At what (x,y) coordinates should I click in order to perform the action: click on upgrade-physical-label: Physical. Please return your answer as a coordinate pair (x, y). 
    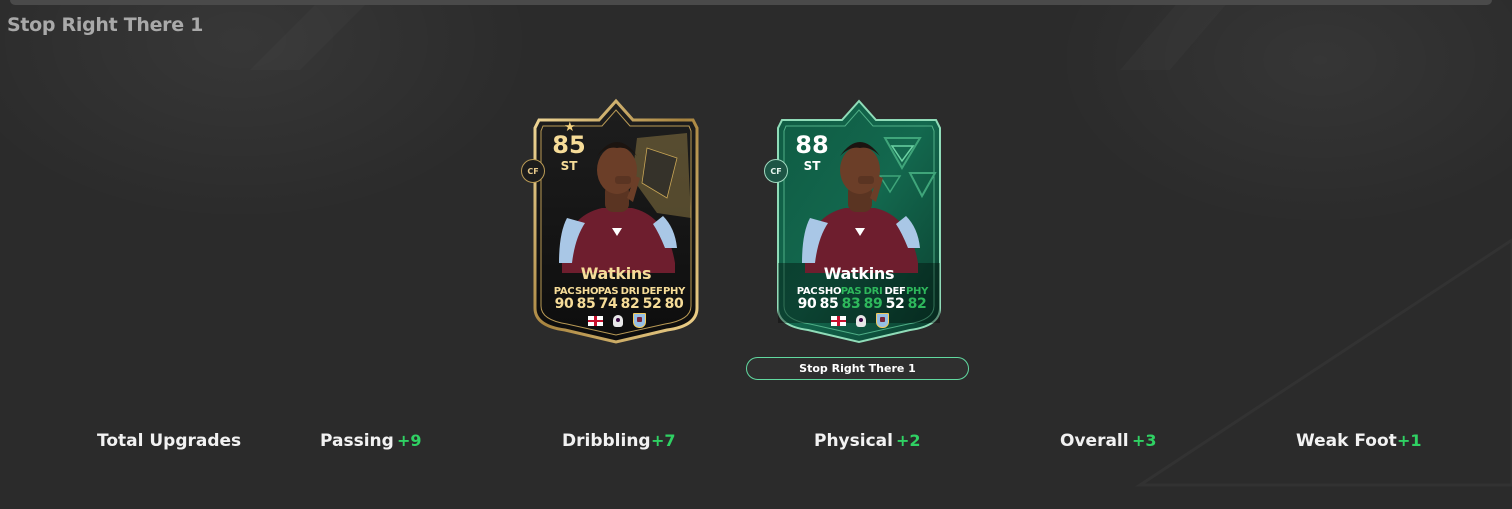
    Looking at the image, I should click on (853, 441).